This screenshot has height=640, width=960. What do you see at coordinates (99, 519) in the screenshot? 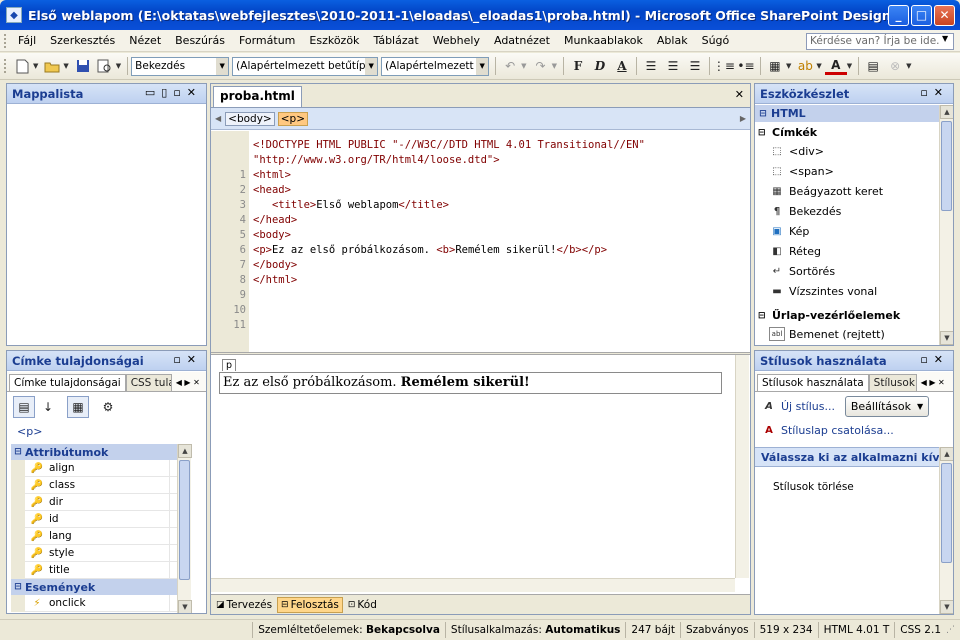
I see `attribute-row: 🔑 id` at bounding box center [99, 519].